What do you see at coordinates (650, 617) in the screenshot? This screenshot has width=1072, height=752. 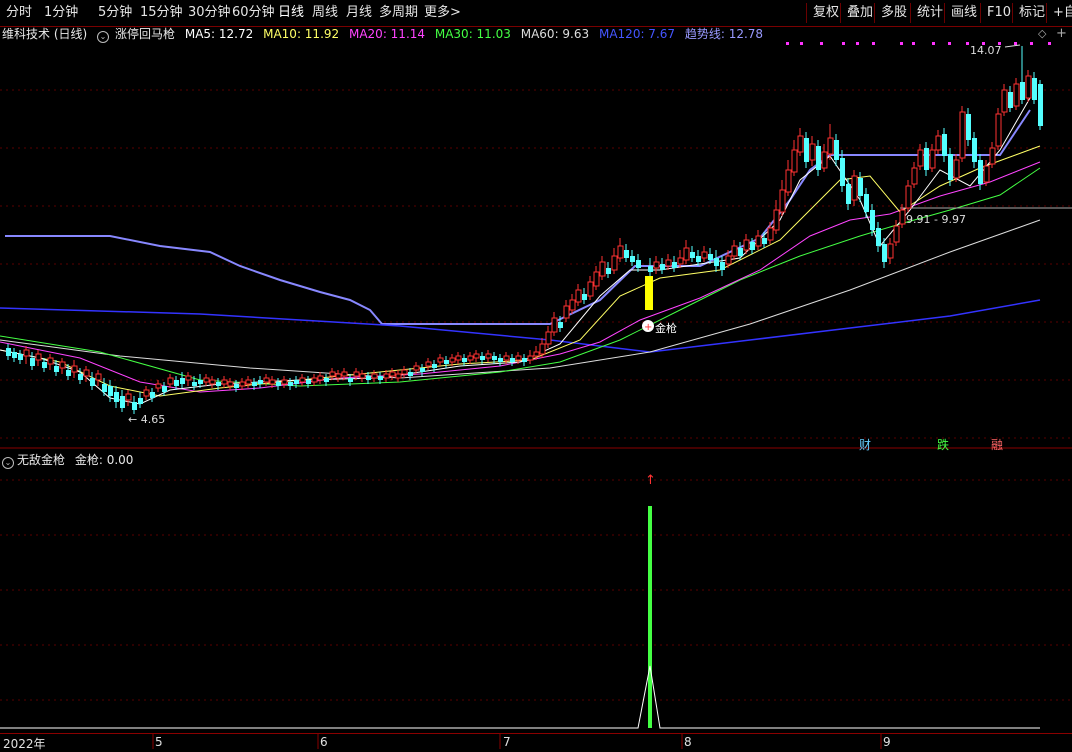 I see `signal-bar` at bounding box center [650, 617].